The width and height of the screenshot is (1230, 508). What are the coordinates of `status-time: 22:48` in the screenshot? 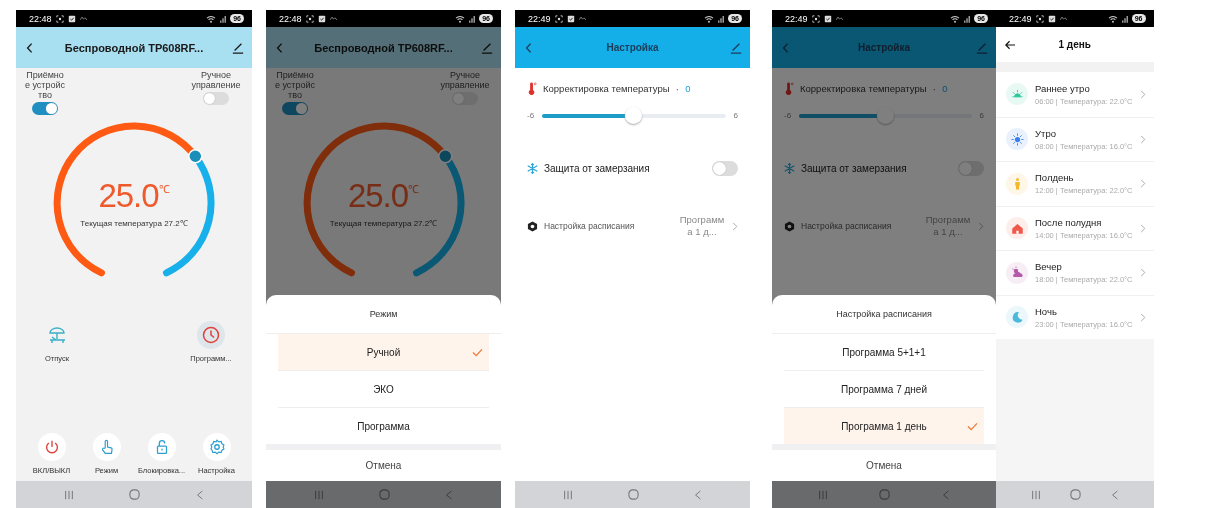 It's located at (40, 18).